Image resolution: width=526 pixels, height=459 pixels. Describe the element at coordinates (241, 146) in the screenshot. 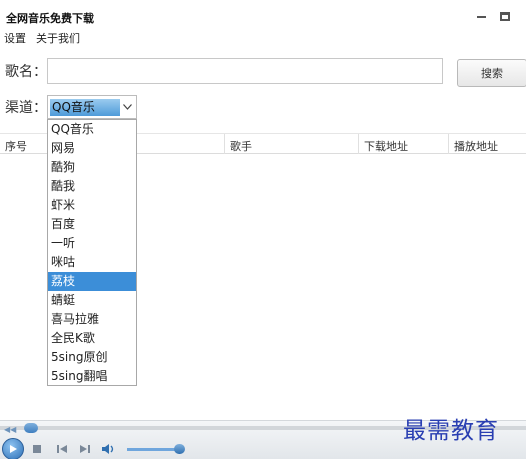

I see `column-header-singer: 歌手` at that location.